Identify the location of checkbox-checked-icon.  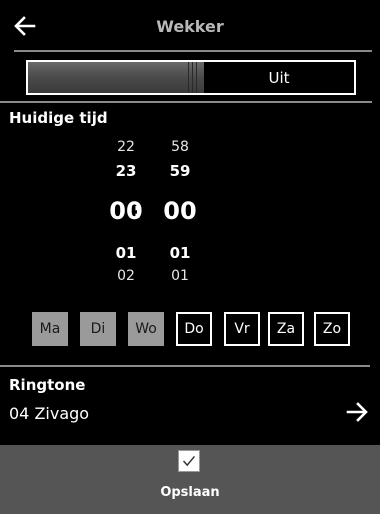
(189, 461).